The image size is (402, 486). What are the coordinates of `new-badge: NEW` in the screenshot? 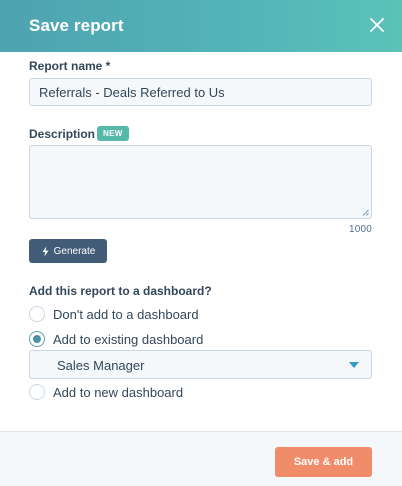 It's located at (113, 133).